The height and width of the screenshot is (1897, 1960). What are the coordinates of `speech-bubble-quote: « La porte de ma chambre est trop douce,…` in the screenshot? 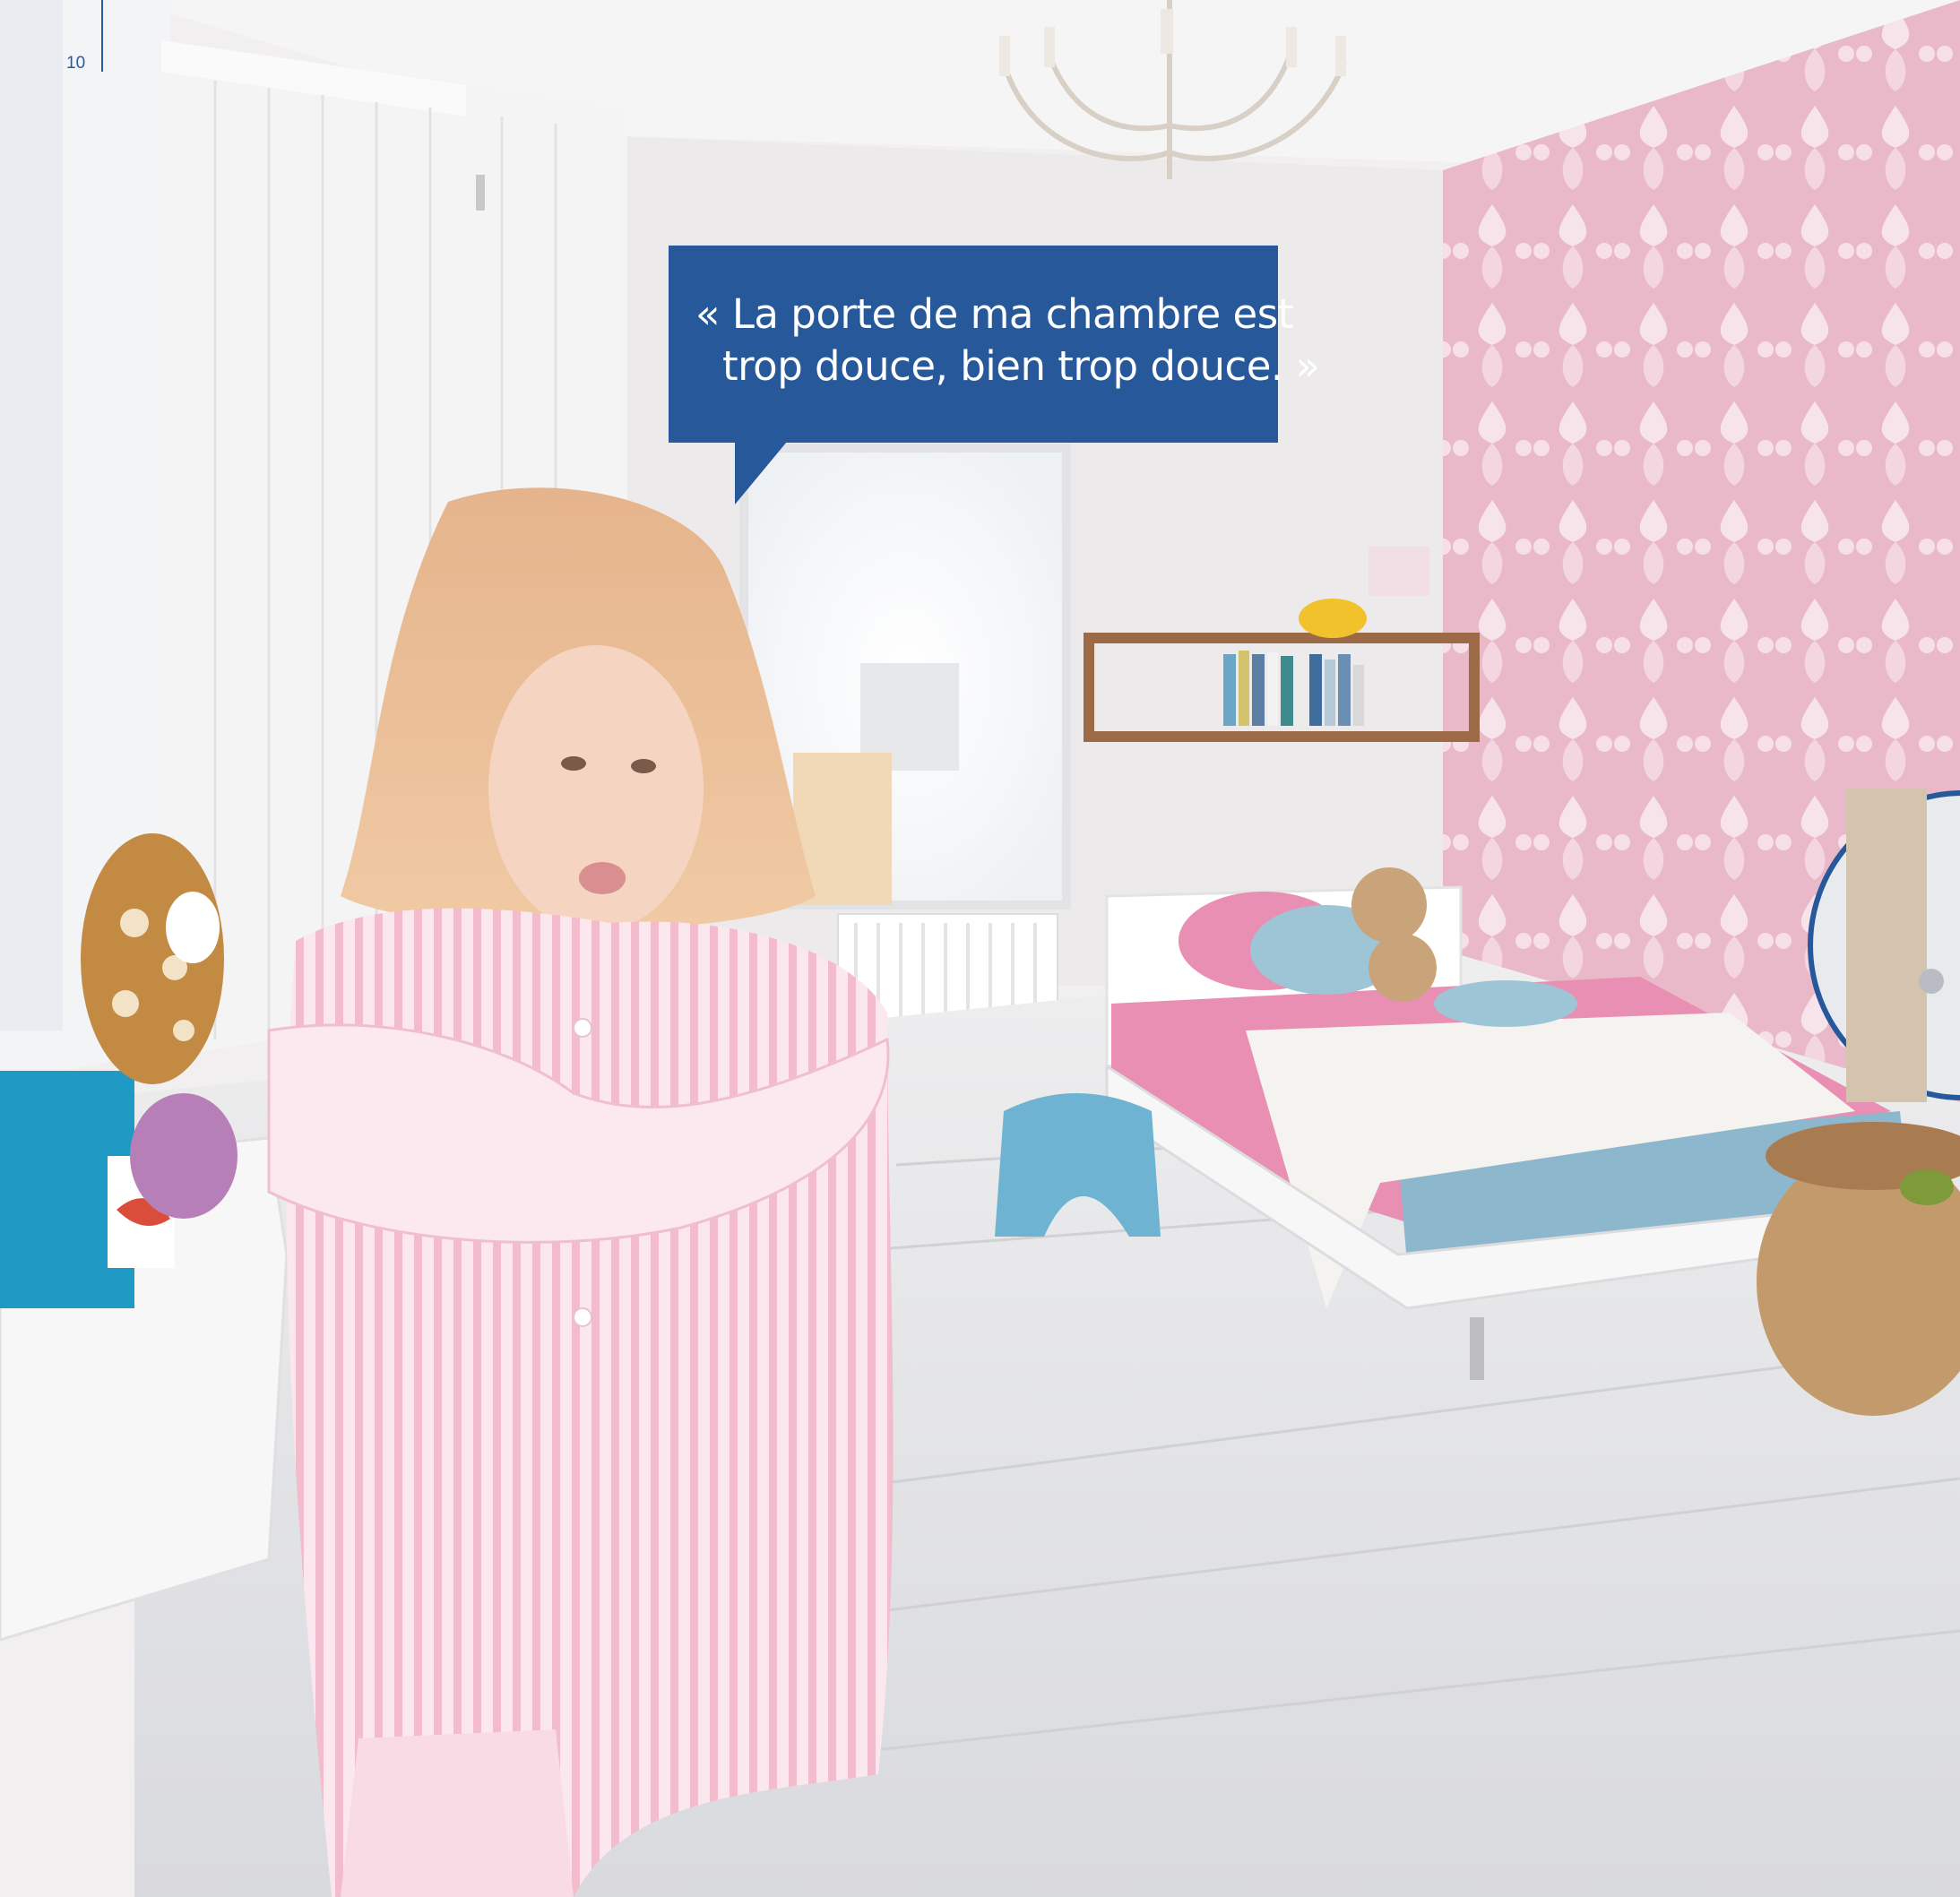 It's located at (1007, 340).